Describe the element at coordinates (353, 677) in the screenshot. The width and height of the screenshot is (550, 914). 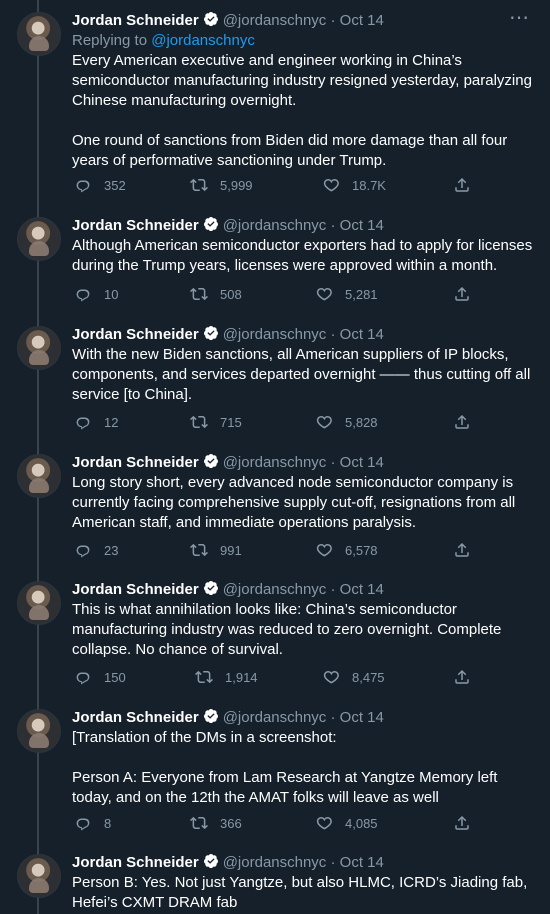
I see `like-button: 8,475` at that location.